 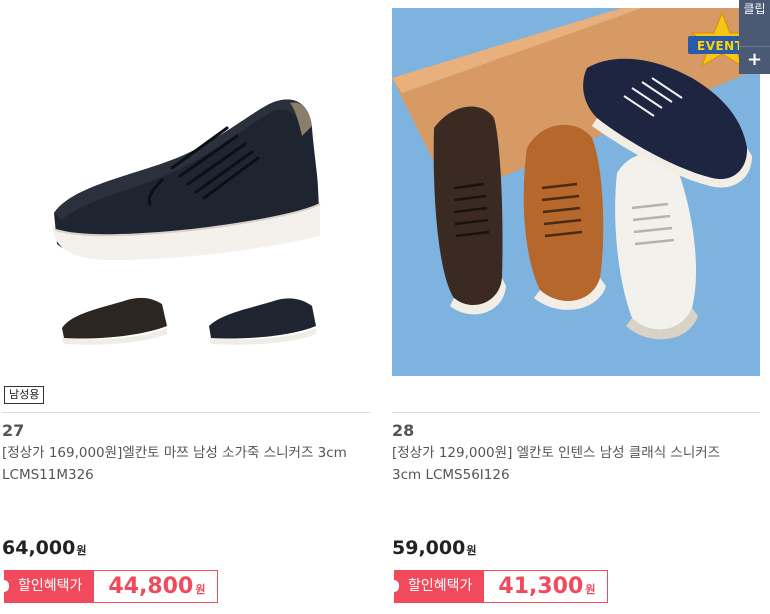 I want to click on discount-price-box: 할인혜택가 41,300 원, so click(x=501, y=586).